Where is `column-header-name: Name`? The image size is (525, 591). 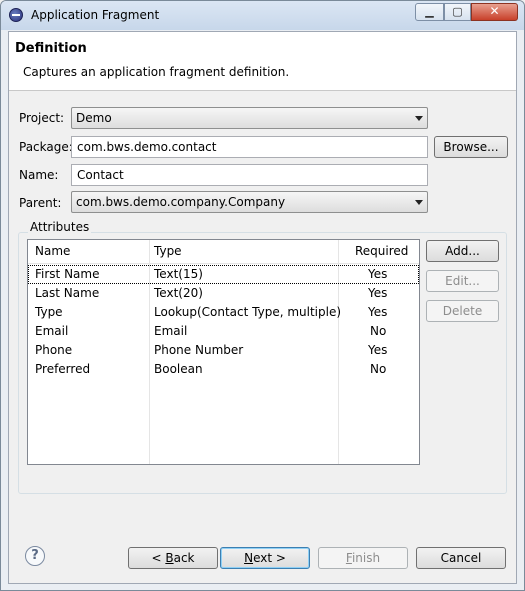 column-header-name: Name is located at coordinates (52, 251).